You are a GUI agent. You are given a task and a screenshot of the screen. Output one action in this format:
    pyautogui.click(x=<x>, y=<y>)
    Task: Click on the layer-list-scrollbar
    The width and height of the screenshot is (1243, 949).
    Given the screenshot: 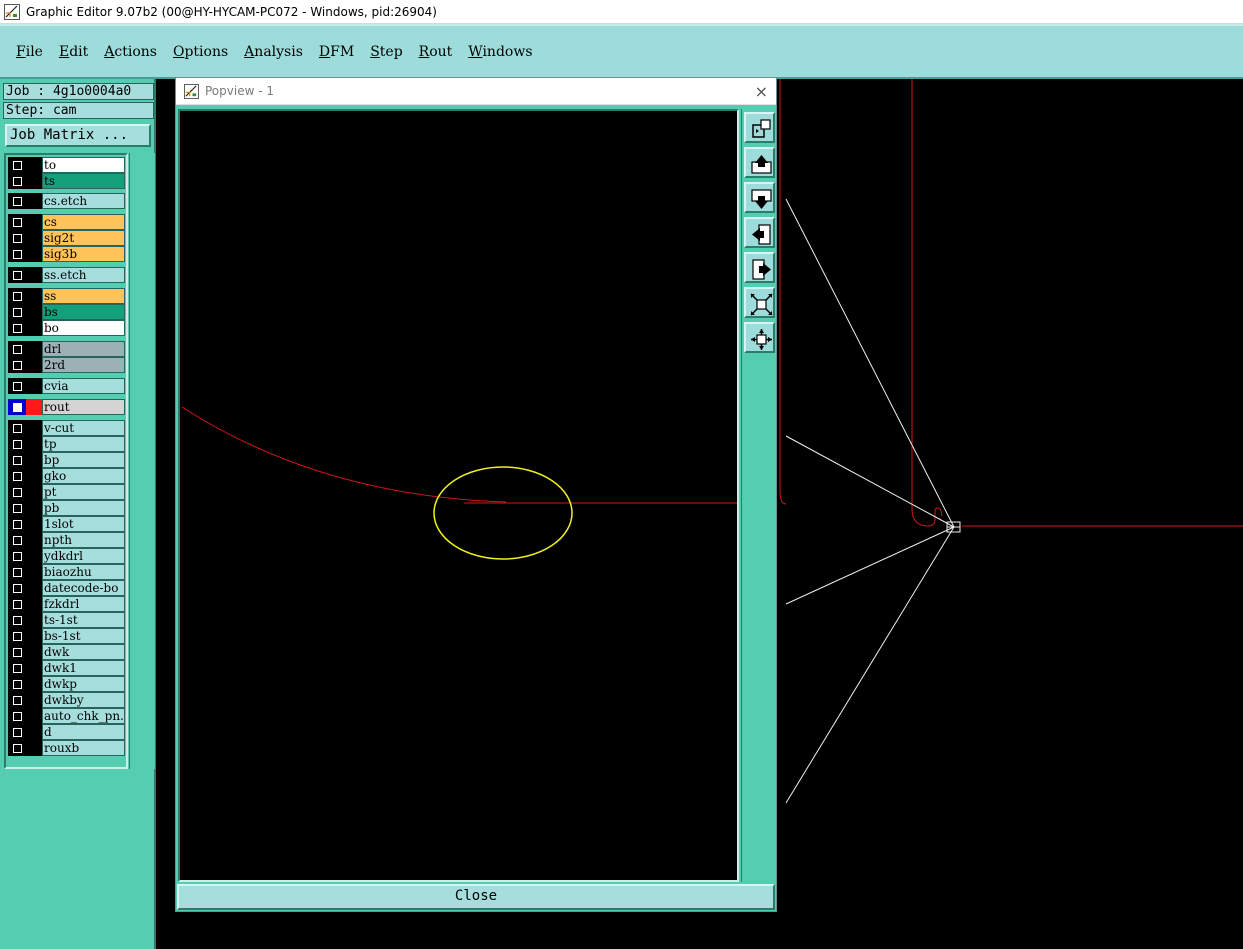 What is the action you would take?
    pyautogui.click(x=142, y=461)
    